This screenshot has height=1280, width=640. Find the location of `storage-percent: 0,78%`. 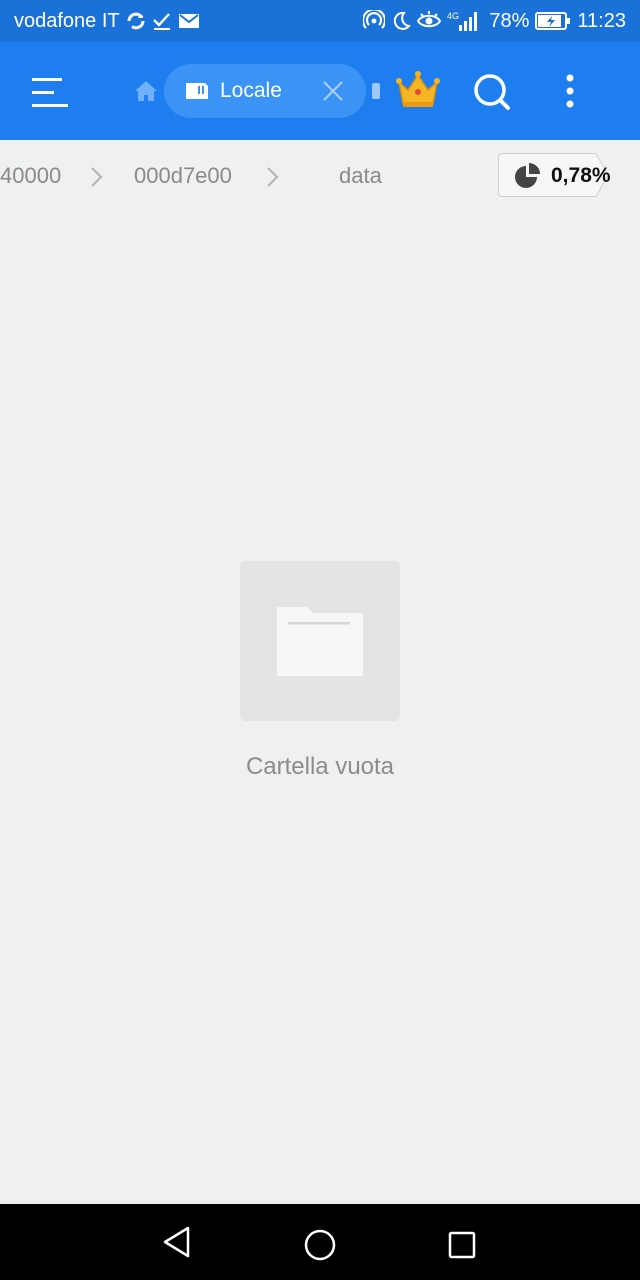

storage-percent: 0,78% is located at coordinates (581, 175).